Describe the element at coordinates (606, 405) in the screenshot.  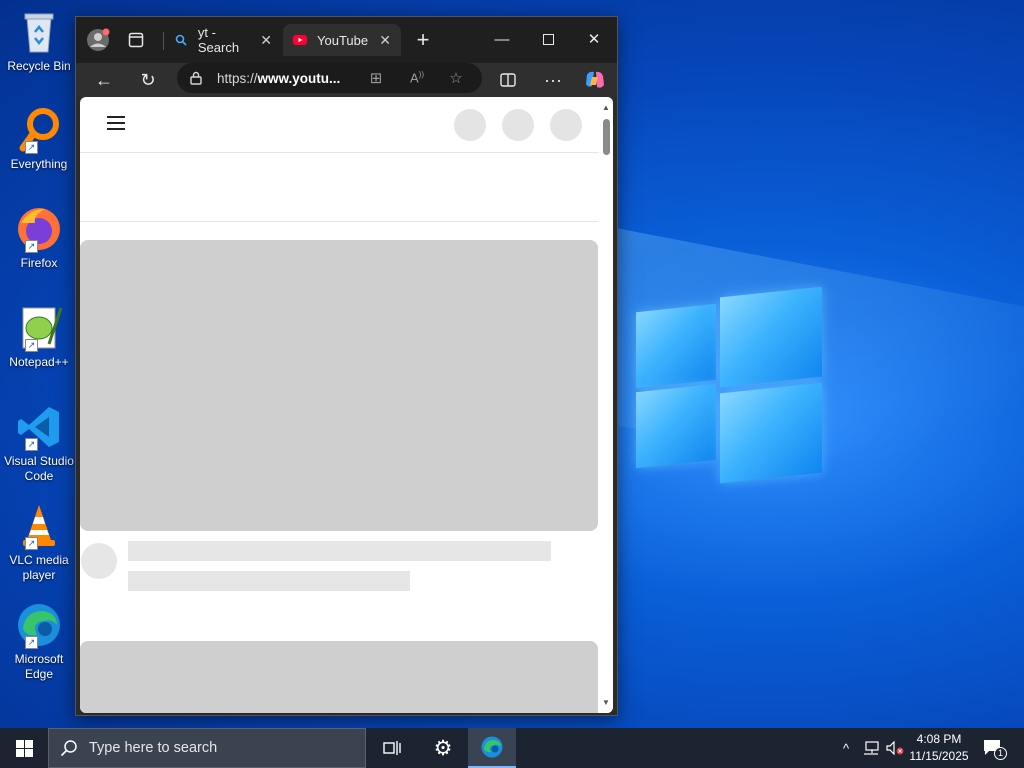
I see `page-scrollbar: ▲ ▼` at that location.